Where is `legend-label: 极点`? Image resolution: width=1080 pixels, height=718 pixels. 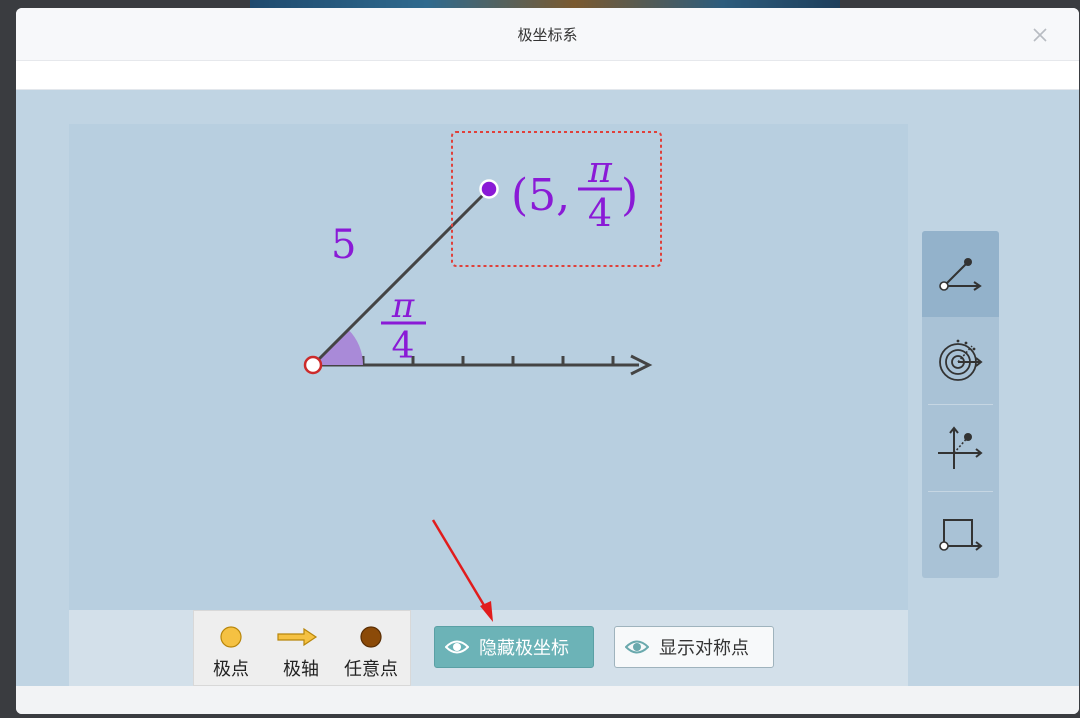 legend-label: 极点 is located at coordinates (231, 669).